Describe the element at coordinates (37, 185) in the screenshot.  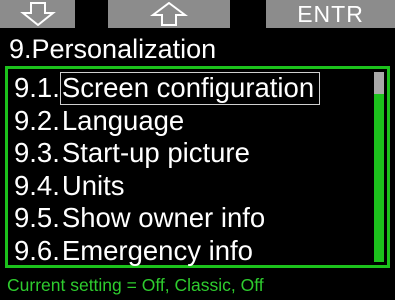
I see `menu-item-number: 9.4.` at that location.